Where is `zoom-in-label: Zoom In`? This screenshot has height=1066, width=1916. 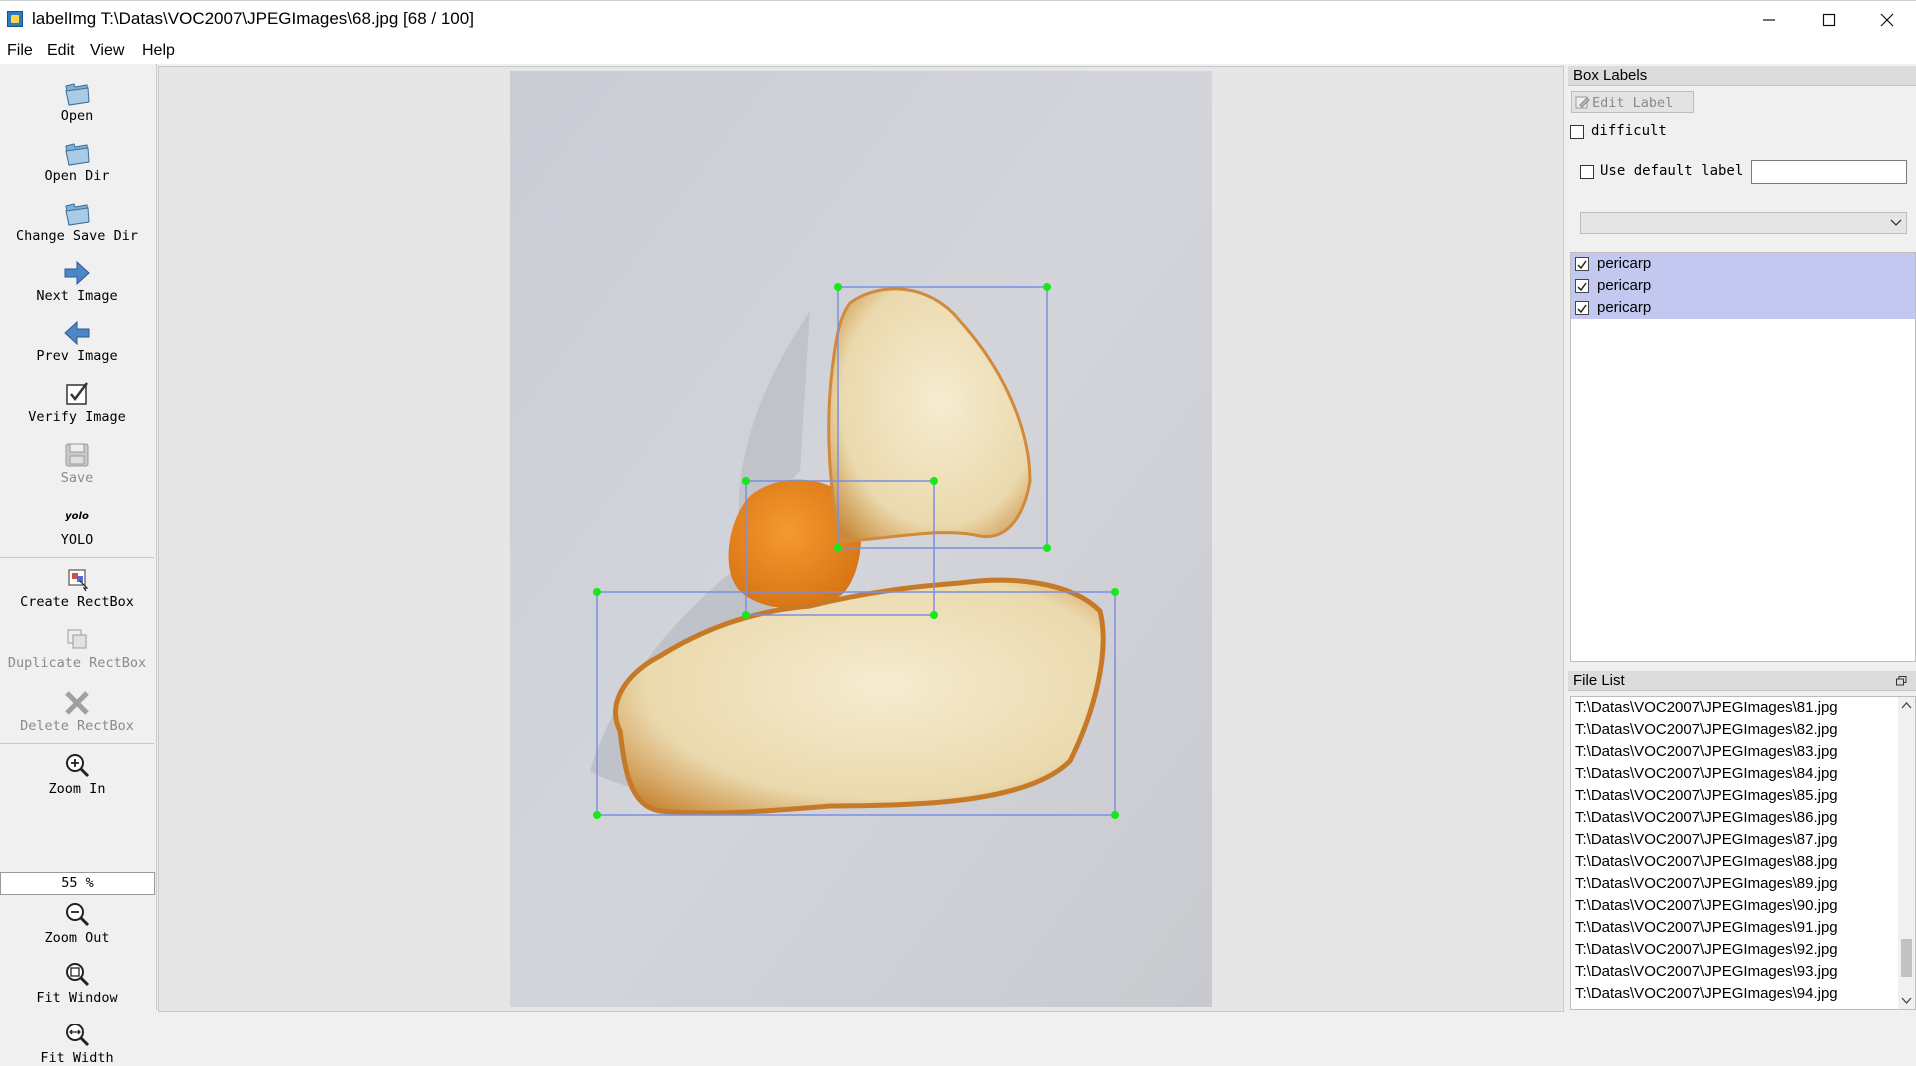 zoom-in-label: Zoom In is located at coordinates (77, 789).